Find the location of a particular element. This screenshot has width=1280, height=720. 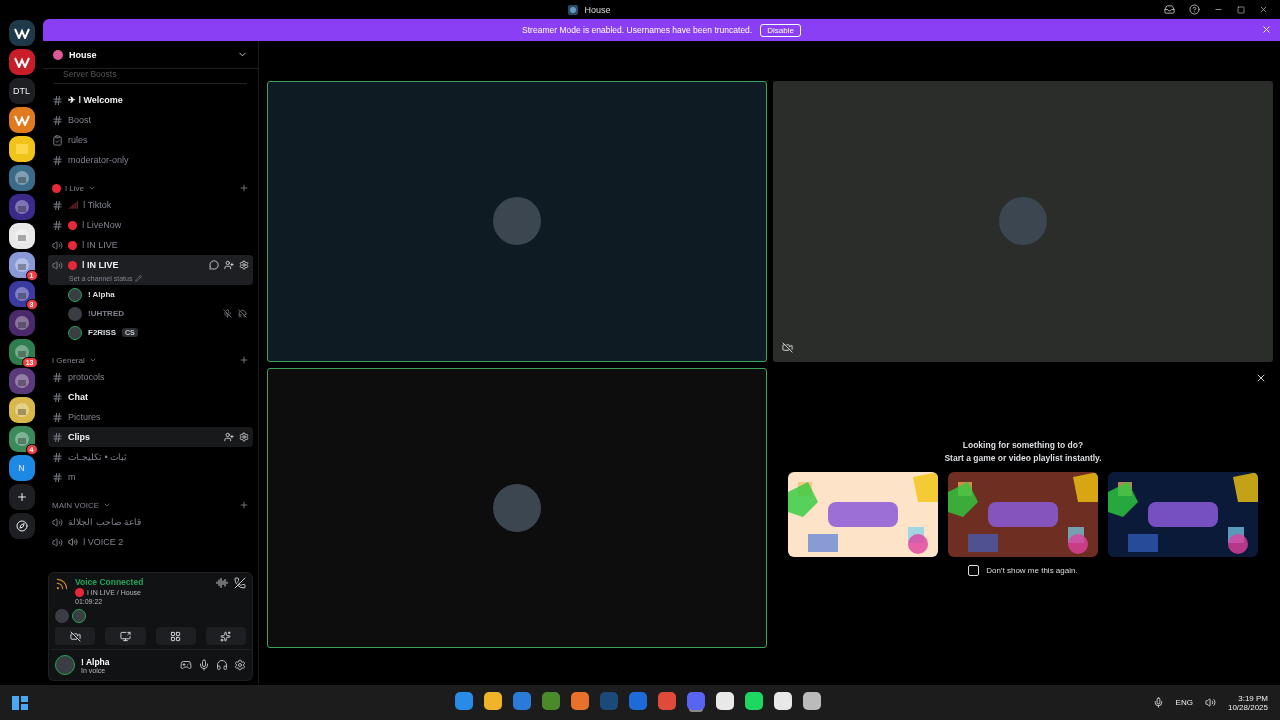

channel-item: moderator-only is located at coordinates (150, 160).